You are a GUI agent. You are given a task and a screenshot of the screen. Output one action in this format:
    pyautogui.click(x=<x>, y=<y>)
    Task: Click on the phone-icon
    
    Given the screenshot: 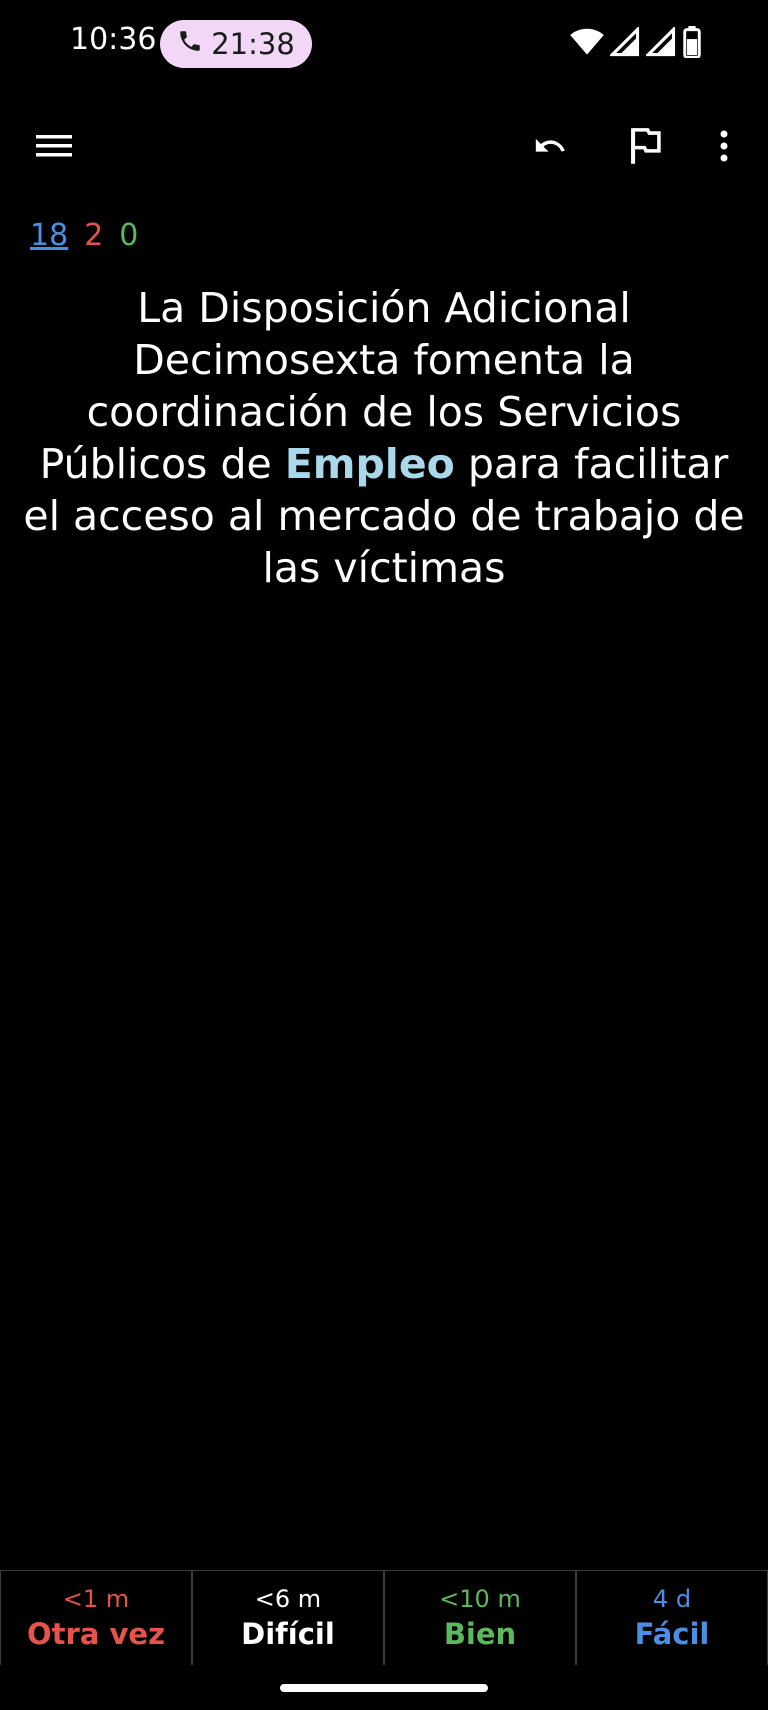 What is the action you would take?
    pyautogui.click(x=190, y=44)
    